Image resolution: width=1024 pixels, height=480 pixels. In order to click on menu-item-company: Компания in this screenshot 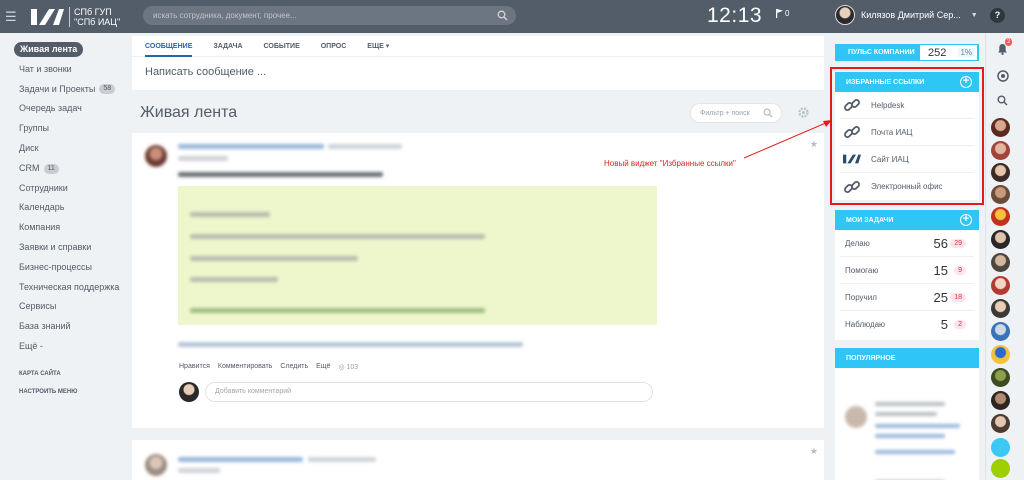, I will do `click(62, 228)`.